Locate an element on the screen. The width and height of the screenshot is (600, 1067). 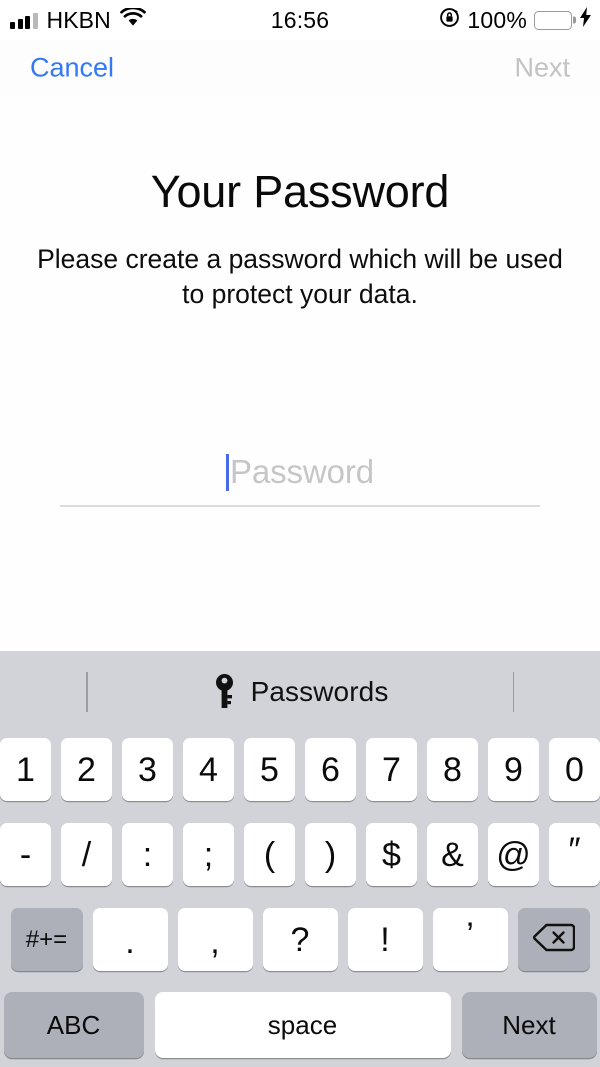
password-field-wrapper: Password is located at coordinates (300, 477).